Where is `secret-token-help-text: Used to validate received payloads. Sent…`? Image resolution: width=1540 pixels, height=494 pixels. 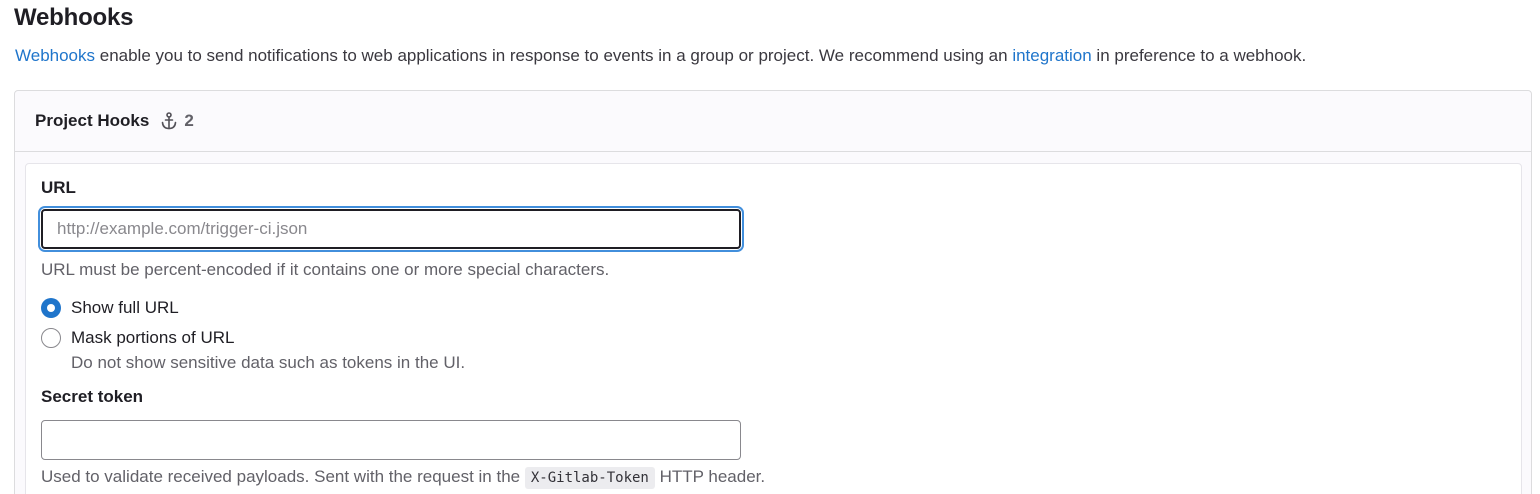
secret-token-help-text: Used to validate received payloads. Sent… is located at coordinates (403, 478).